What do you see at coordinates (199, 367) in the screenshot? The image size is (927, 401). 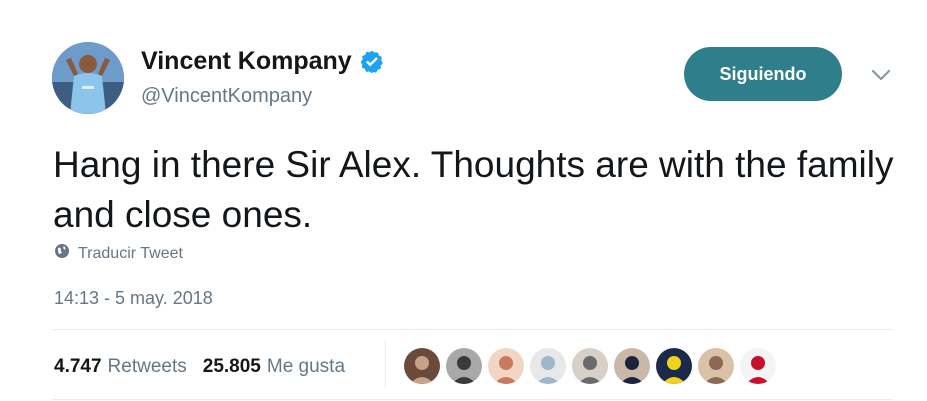 I see `tweet-stats: 4.747 Retweets 25.805 Me gusta` at bounding box center [199, 367].